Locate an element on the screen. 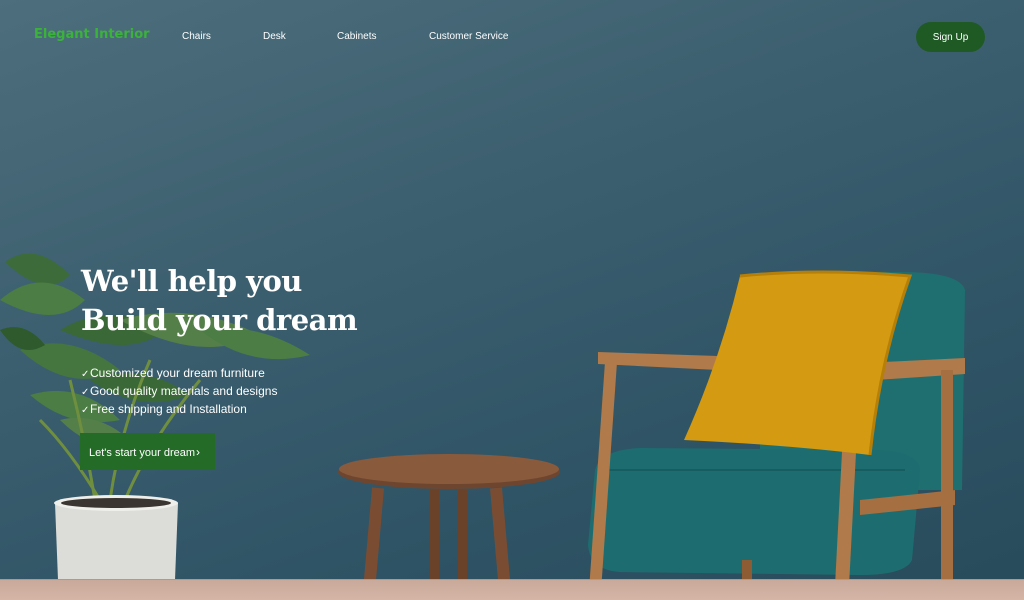  feature-item: ✓Good quality materials and designs is located at coordinates (179, 392).